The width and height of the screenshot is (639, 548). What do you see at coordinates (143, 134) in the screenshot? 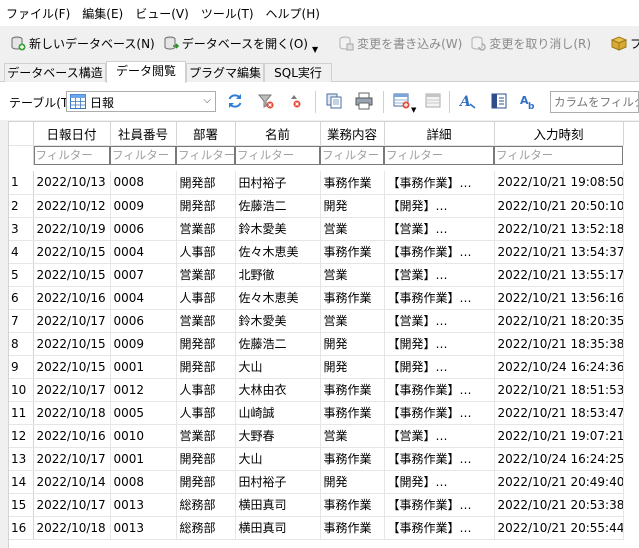
I see `column-header: 社員番号` at bounding box center [143, 134].